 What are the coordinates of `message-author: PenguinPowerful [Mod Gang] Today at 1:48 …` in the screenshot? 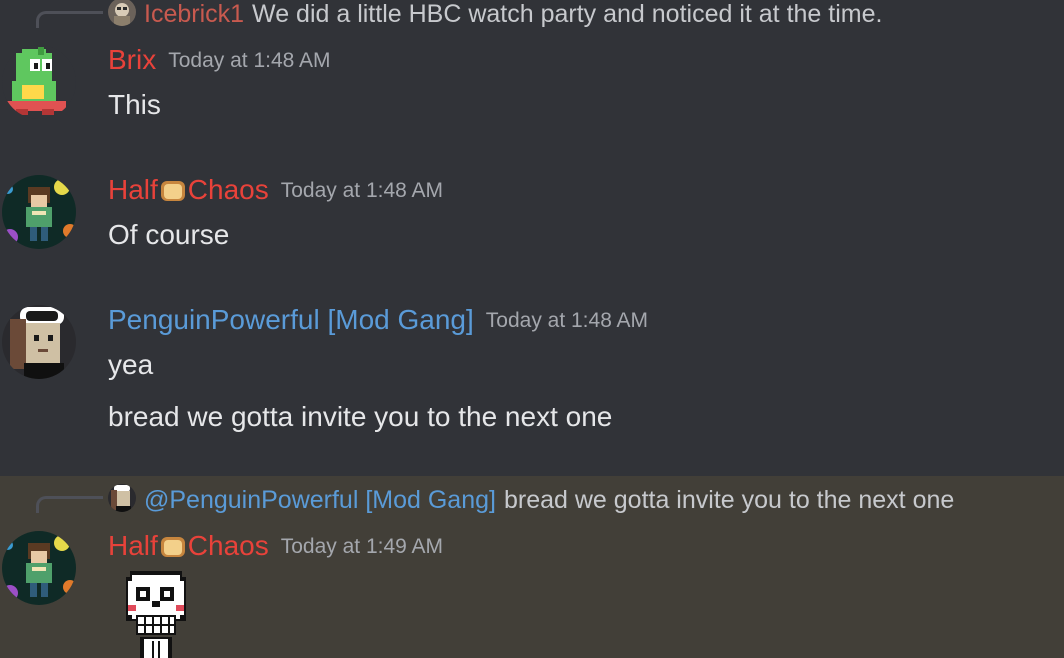 It's located at (378, 320).